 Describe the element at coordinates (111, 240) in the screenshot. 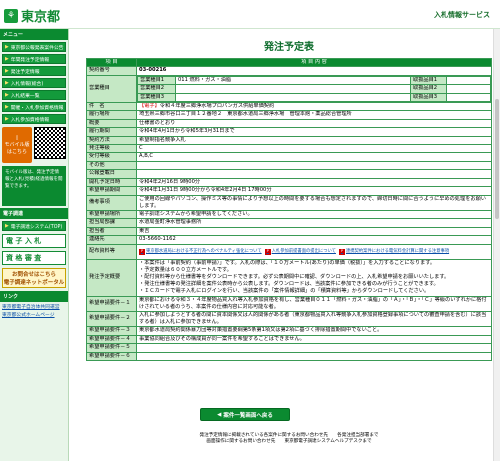

I see `row-label: 連絡先` at that location.